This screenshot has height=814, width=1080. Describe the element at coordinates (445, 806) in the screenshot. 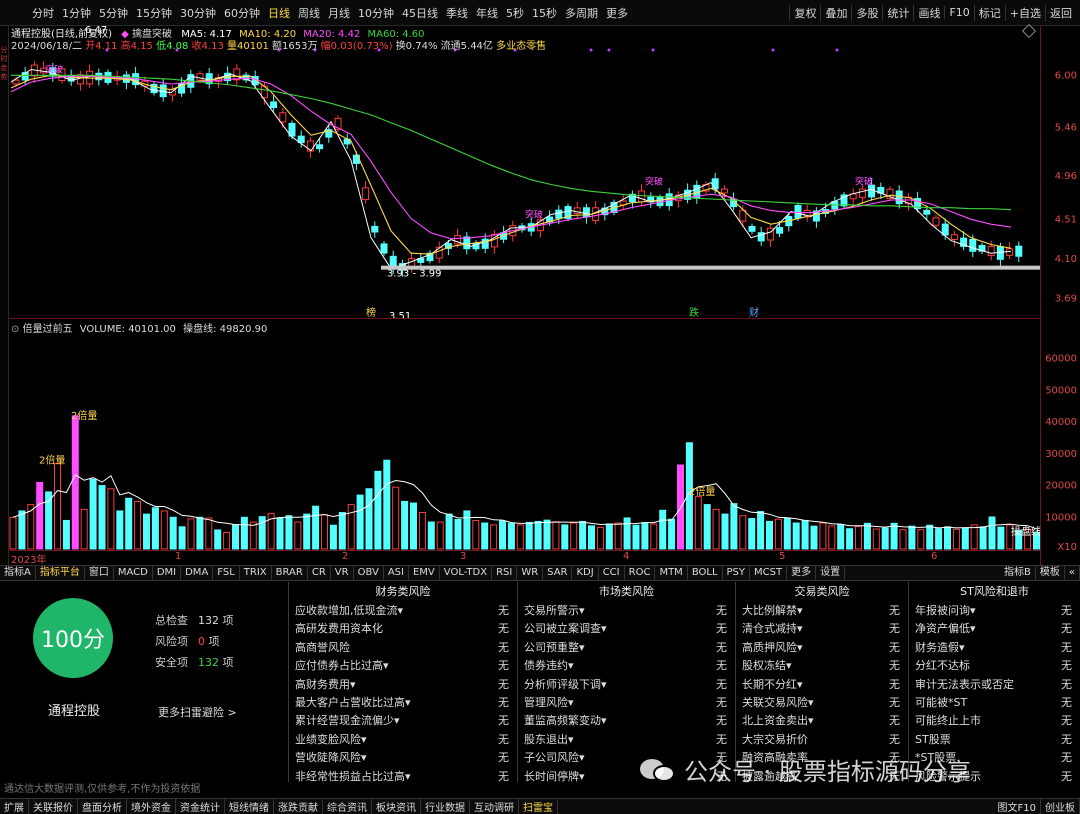

I see `bottom-tab-9: 行业数据` at that location.